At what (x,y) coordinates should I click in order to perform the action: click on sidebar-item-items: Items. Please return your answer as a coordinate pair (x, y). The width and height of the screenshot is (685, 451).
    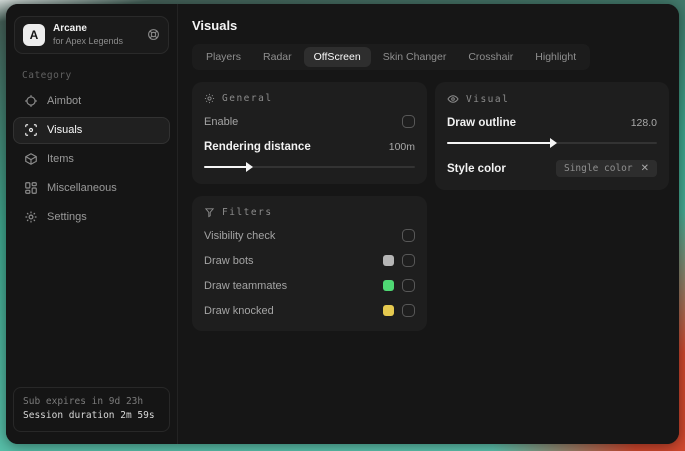
    Looking at the image, I should click on (91, 159).